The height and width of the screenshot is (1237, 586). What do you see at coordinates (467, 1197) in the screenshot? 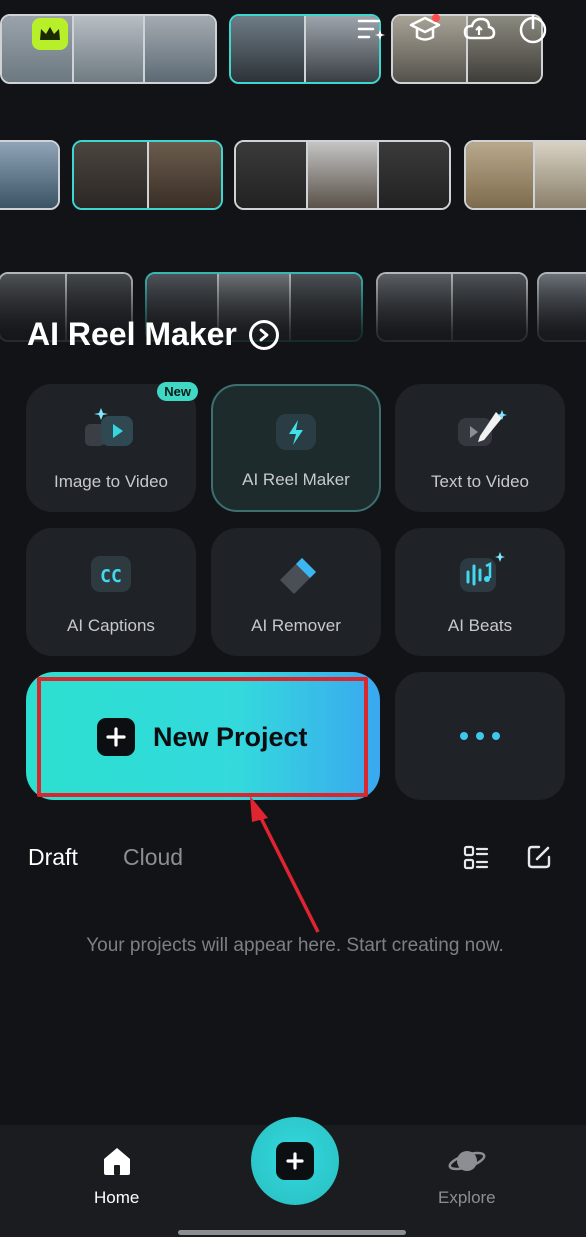
I see `nav-explore-label: Explore` at bounding box center [467, 1197].